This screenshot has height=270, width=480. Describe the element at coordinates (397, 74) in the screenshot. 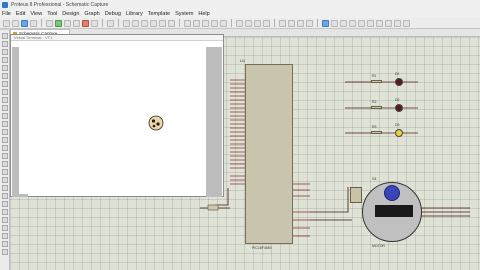

I see `led-label-d1: D1` at that location.